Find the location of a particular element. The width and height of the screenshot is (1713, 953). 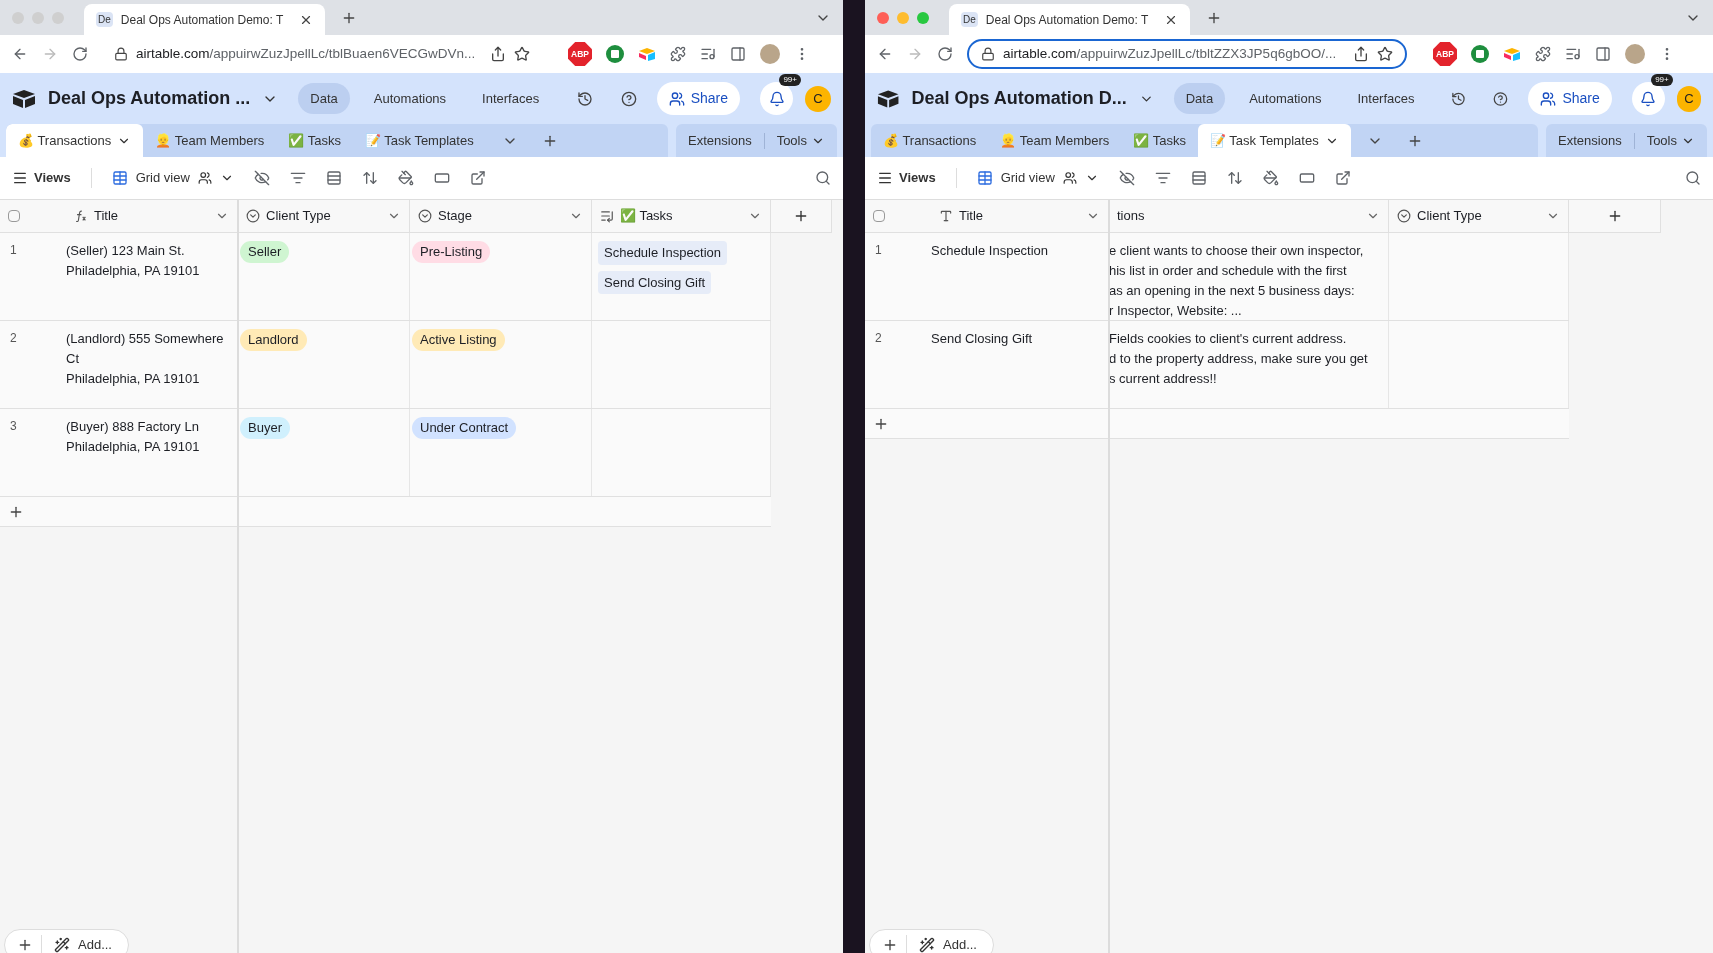

column-name: Title is located at coordinates (107, 216).